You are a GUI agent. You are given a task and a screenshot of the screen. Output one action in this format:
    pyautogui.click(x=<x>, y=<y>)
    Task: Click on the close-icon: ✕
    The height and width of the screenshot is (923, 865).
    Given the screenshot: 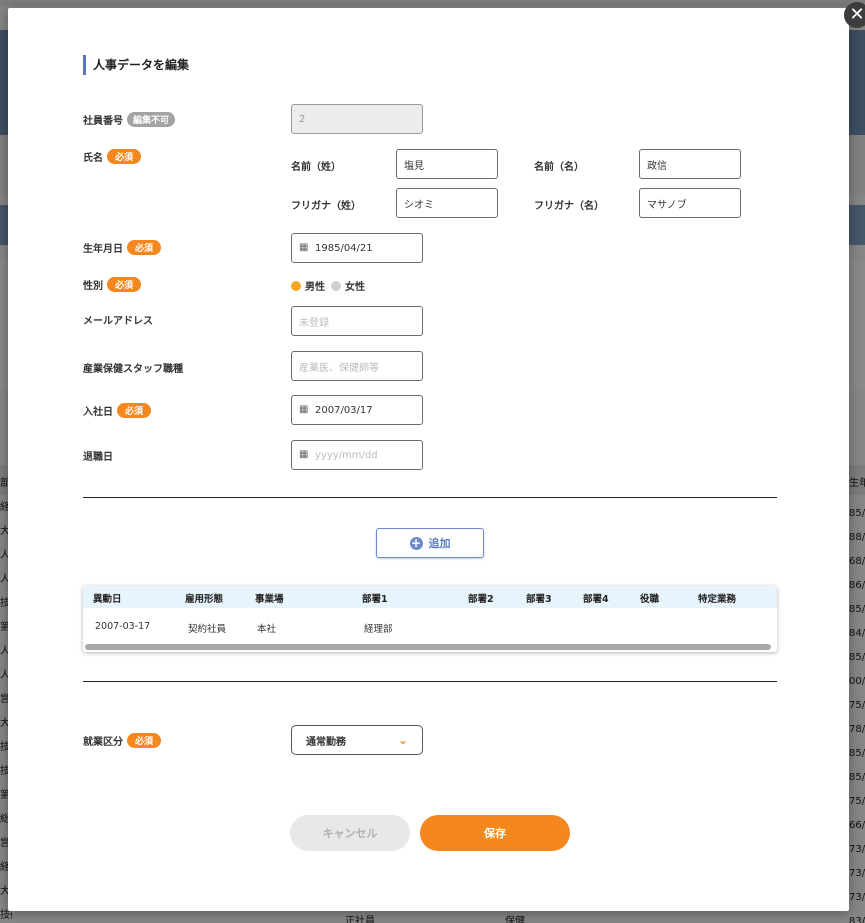 What is the action you would take?
    pyautogui.click(x=854, y=15)
    